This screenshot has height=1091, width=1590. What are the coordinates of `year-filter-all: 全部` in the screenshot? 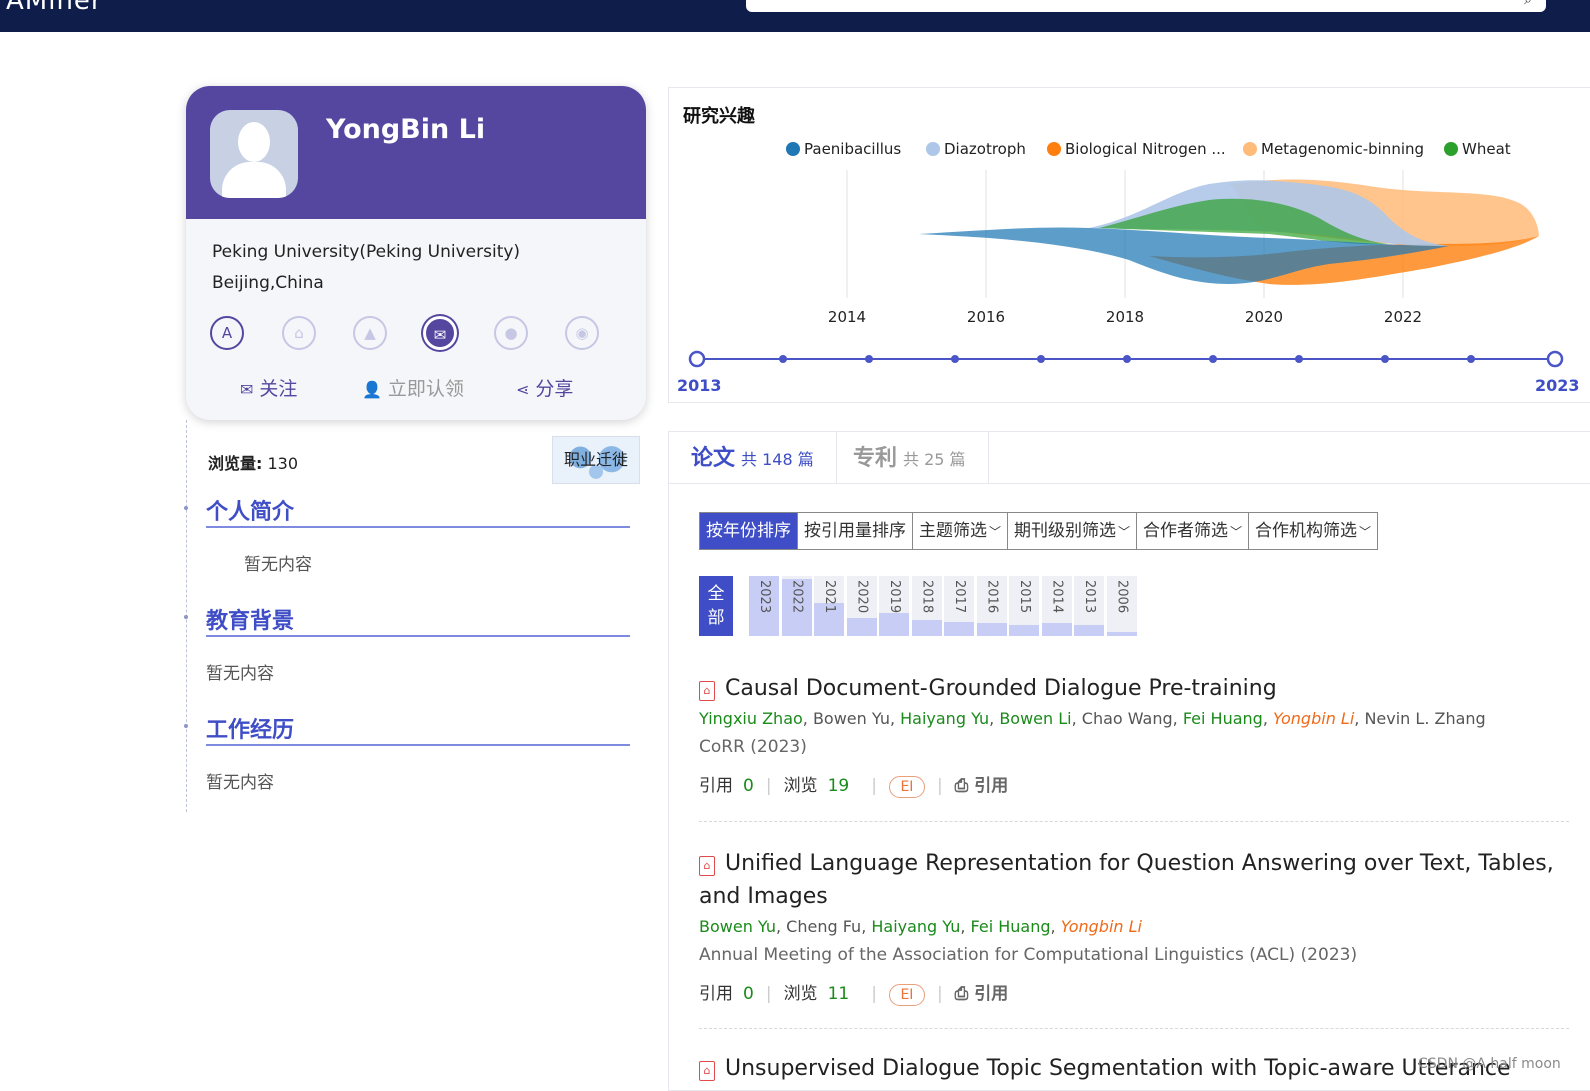 It's located at (716, 606).